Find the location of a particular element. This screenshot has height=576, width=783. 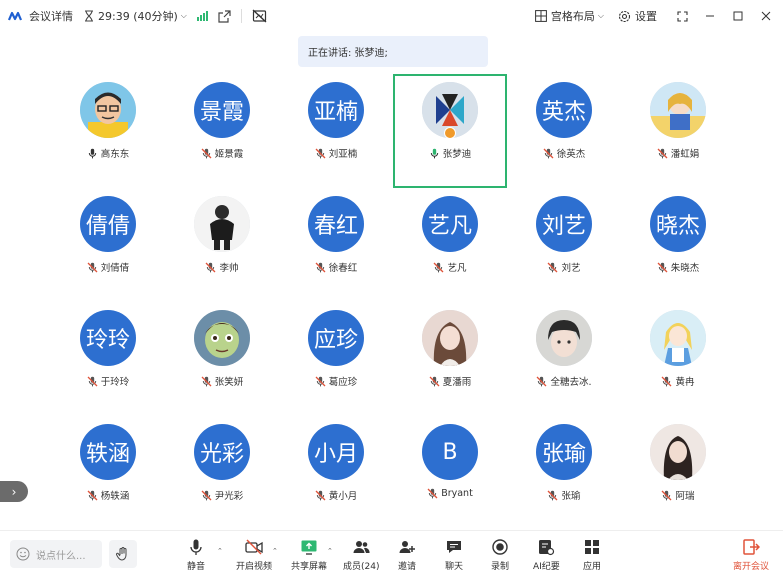

participant-name-row: 于玲玲 is located at coordinates (108, 381).